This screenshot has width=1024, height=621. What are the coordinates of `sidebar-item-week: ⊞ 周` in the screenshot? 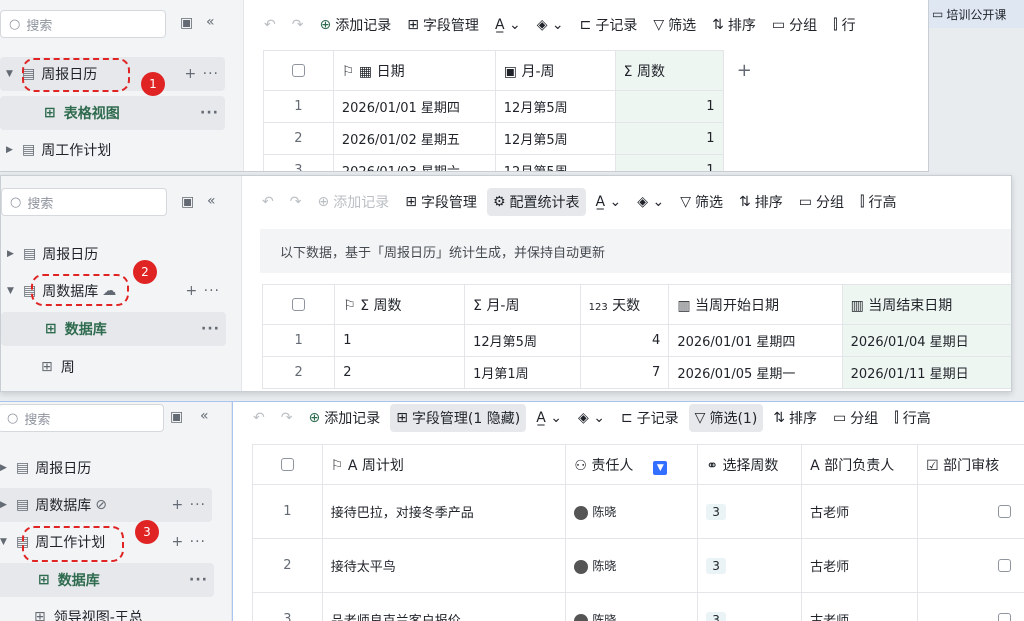 It's located at (113, 367).